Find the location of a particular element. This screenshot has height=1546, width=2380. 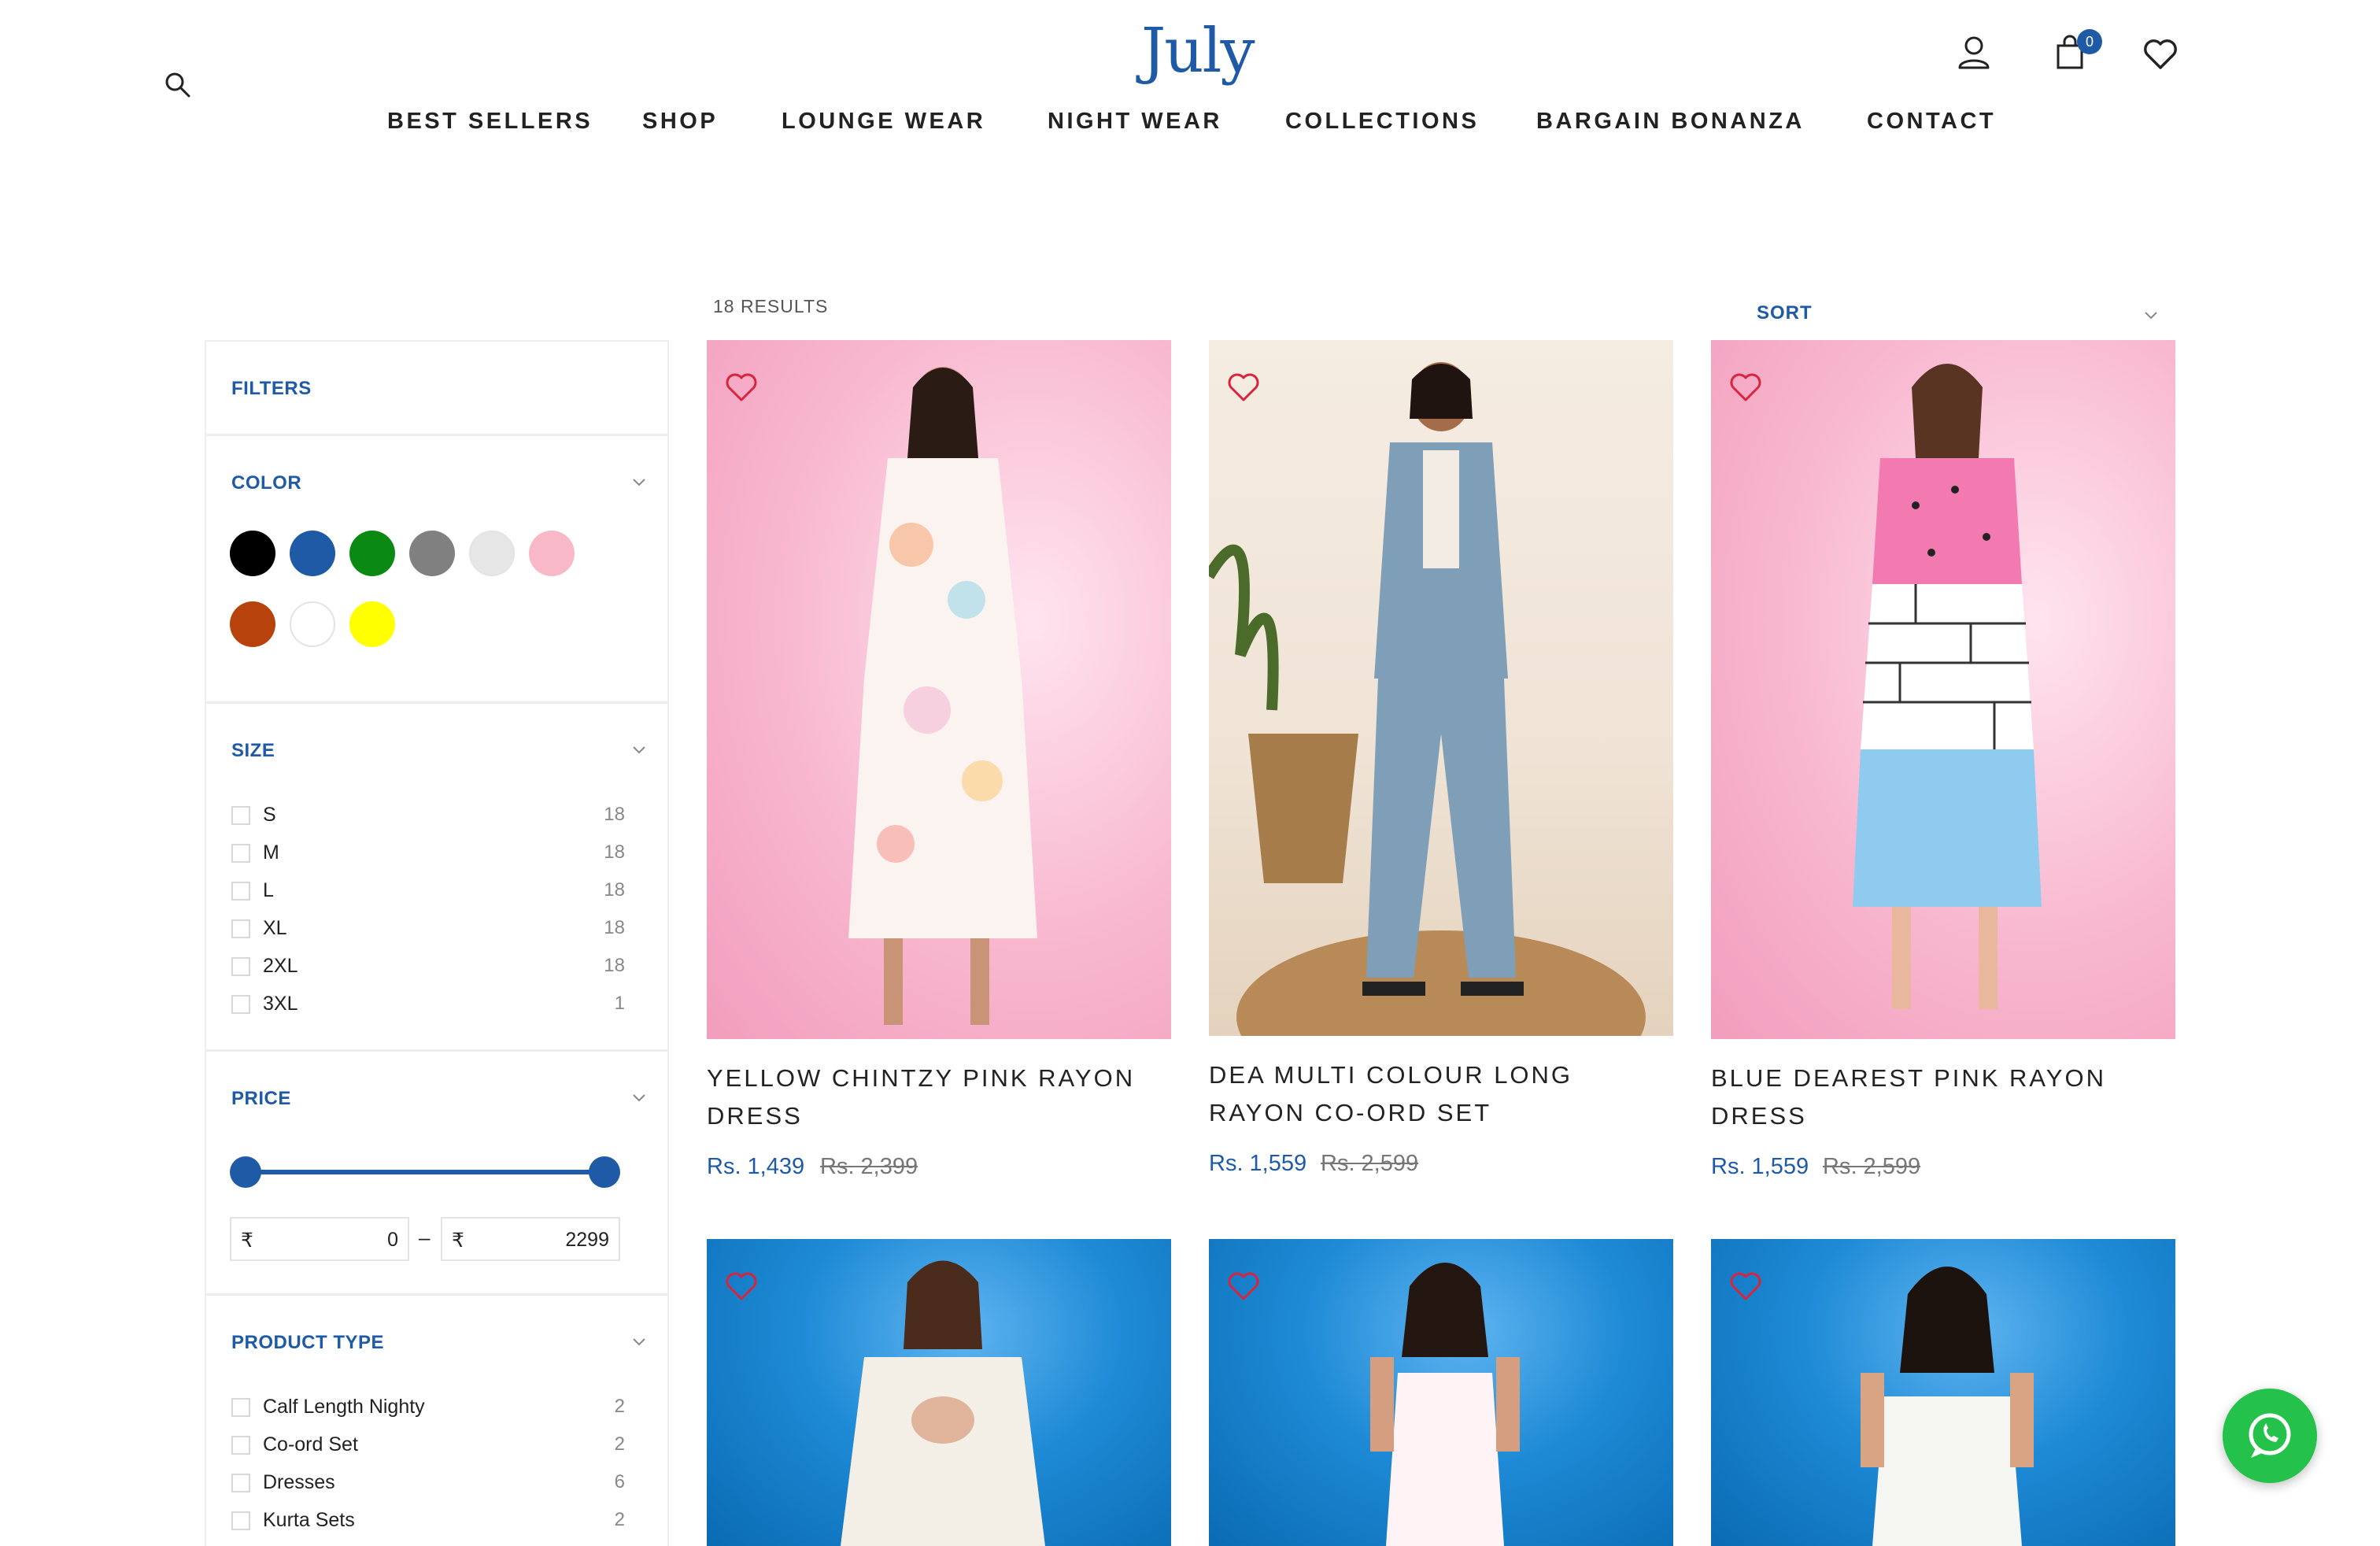

product-type-label: Kurta Sets is located at coordinates (309, 1520).